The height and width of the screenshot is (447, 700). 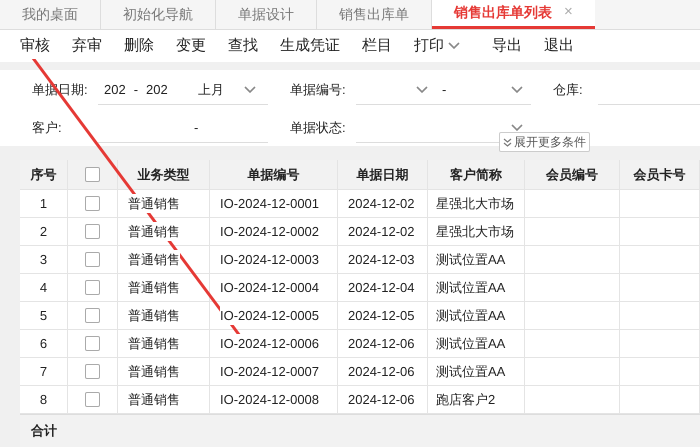 I want to click on column-header: 序号, so click(x=43, y=175).